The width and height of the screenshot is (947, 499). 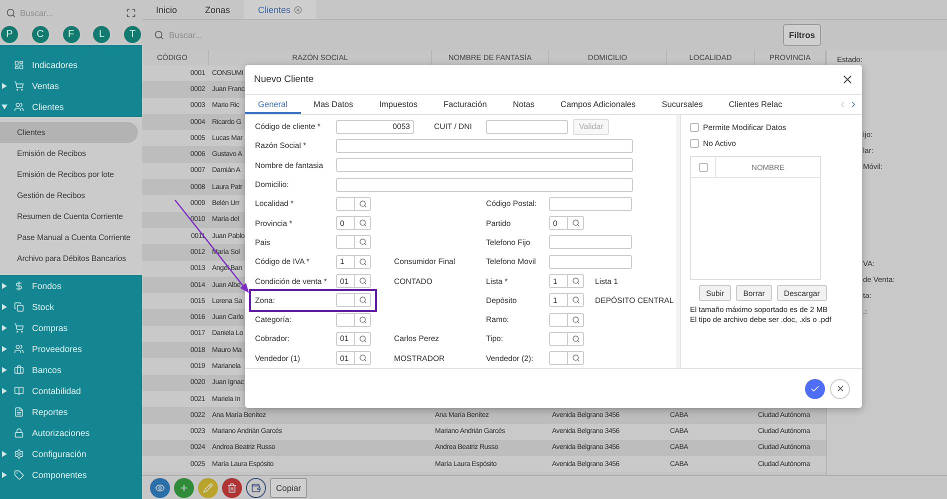 I want to click on menu-item: Autorizaciones, so click(x=45, y=432).